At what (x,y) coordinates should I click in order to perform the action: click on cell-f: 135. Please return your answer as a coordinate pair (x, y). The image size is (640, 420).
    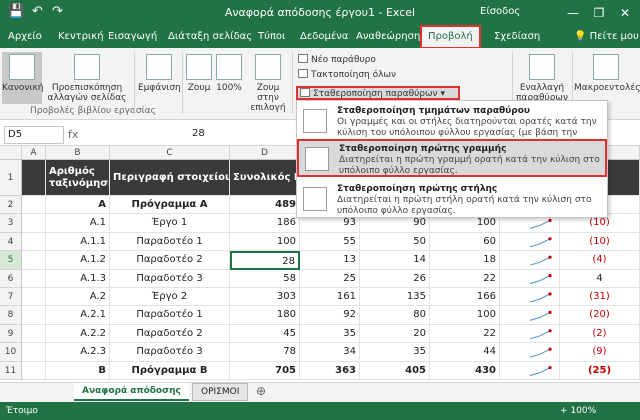
    Looking at the image, I should click on (395, 297).